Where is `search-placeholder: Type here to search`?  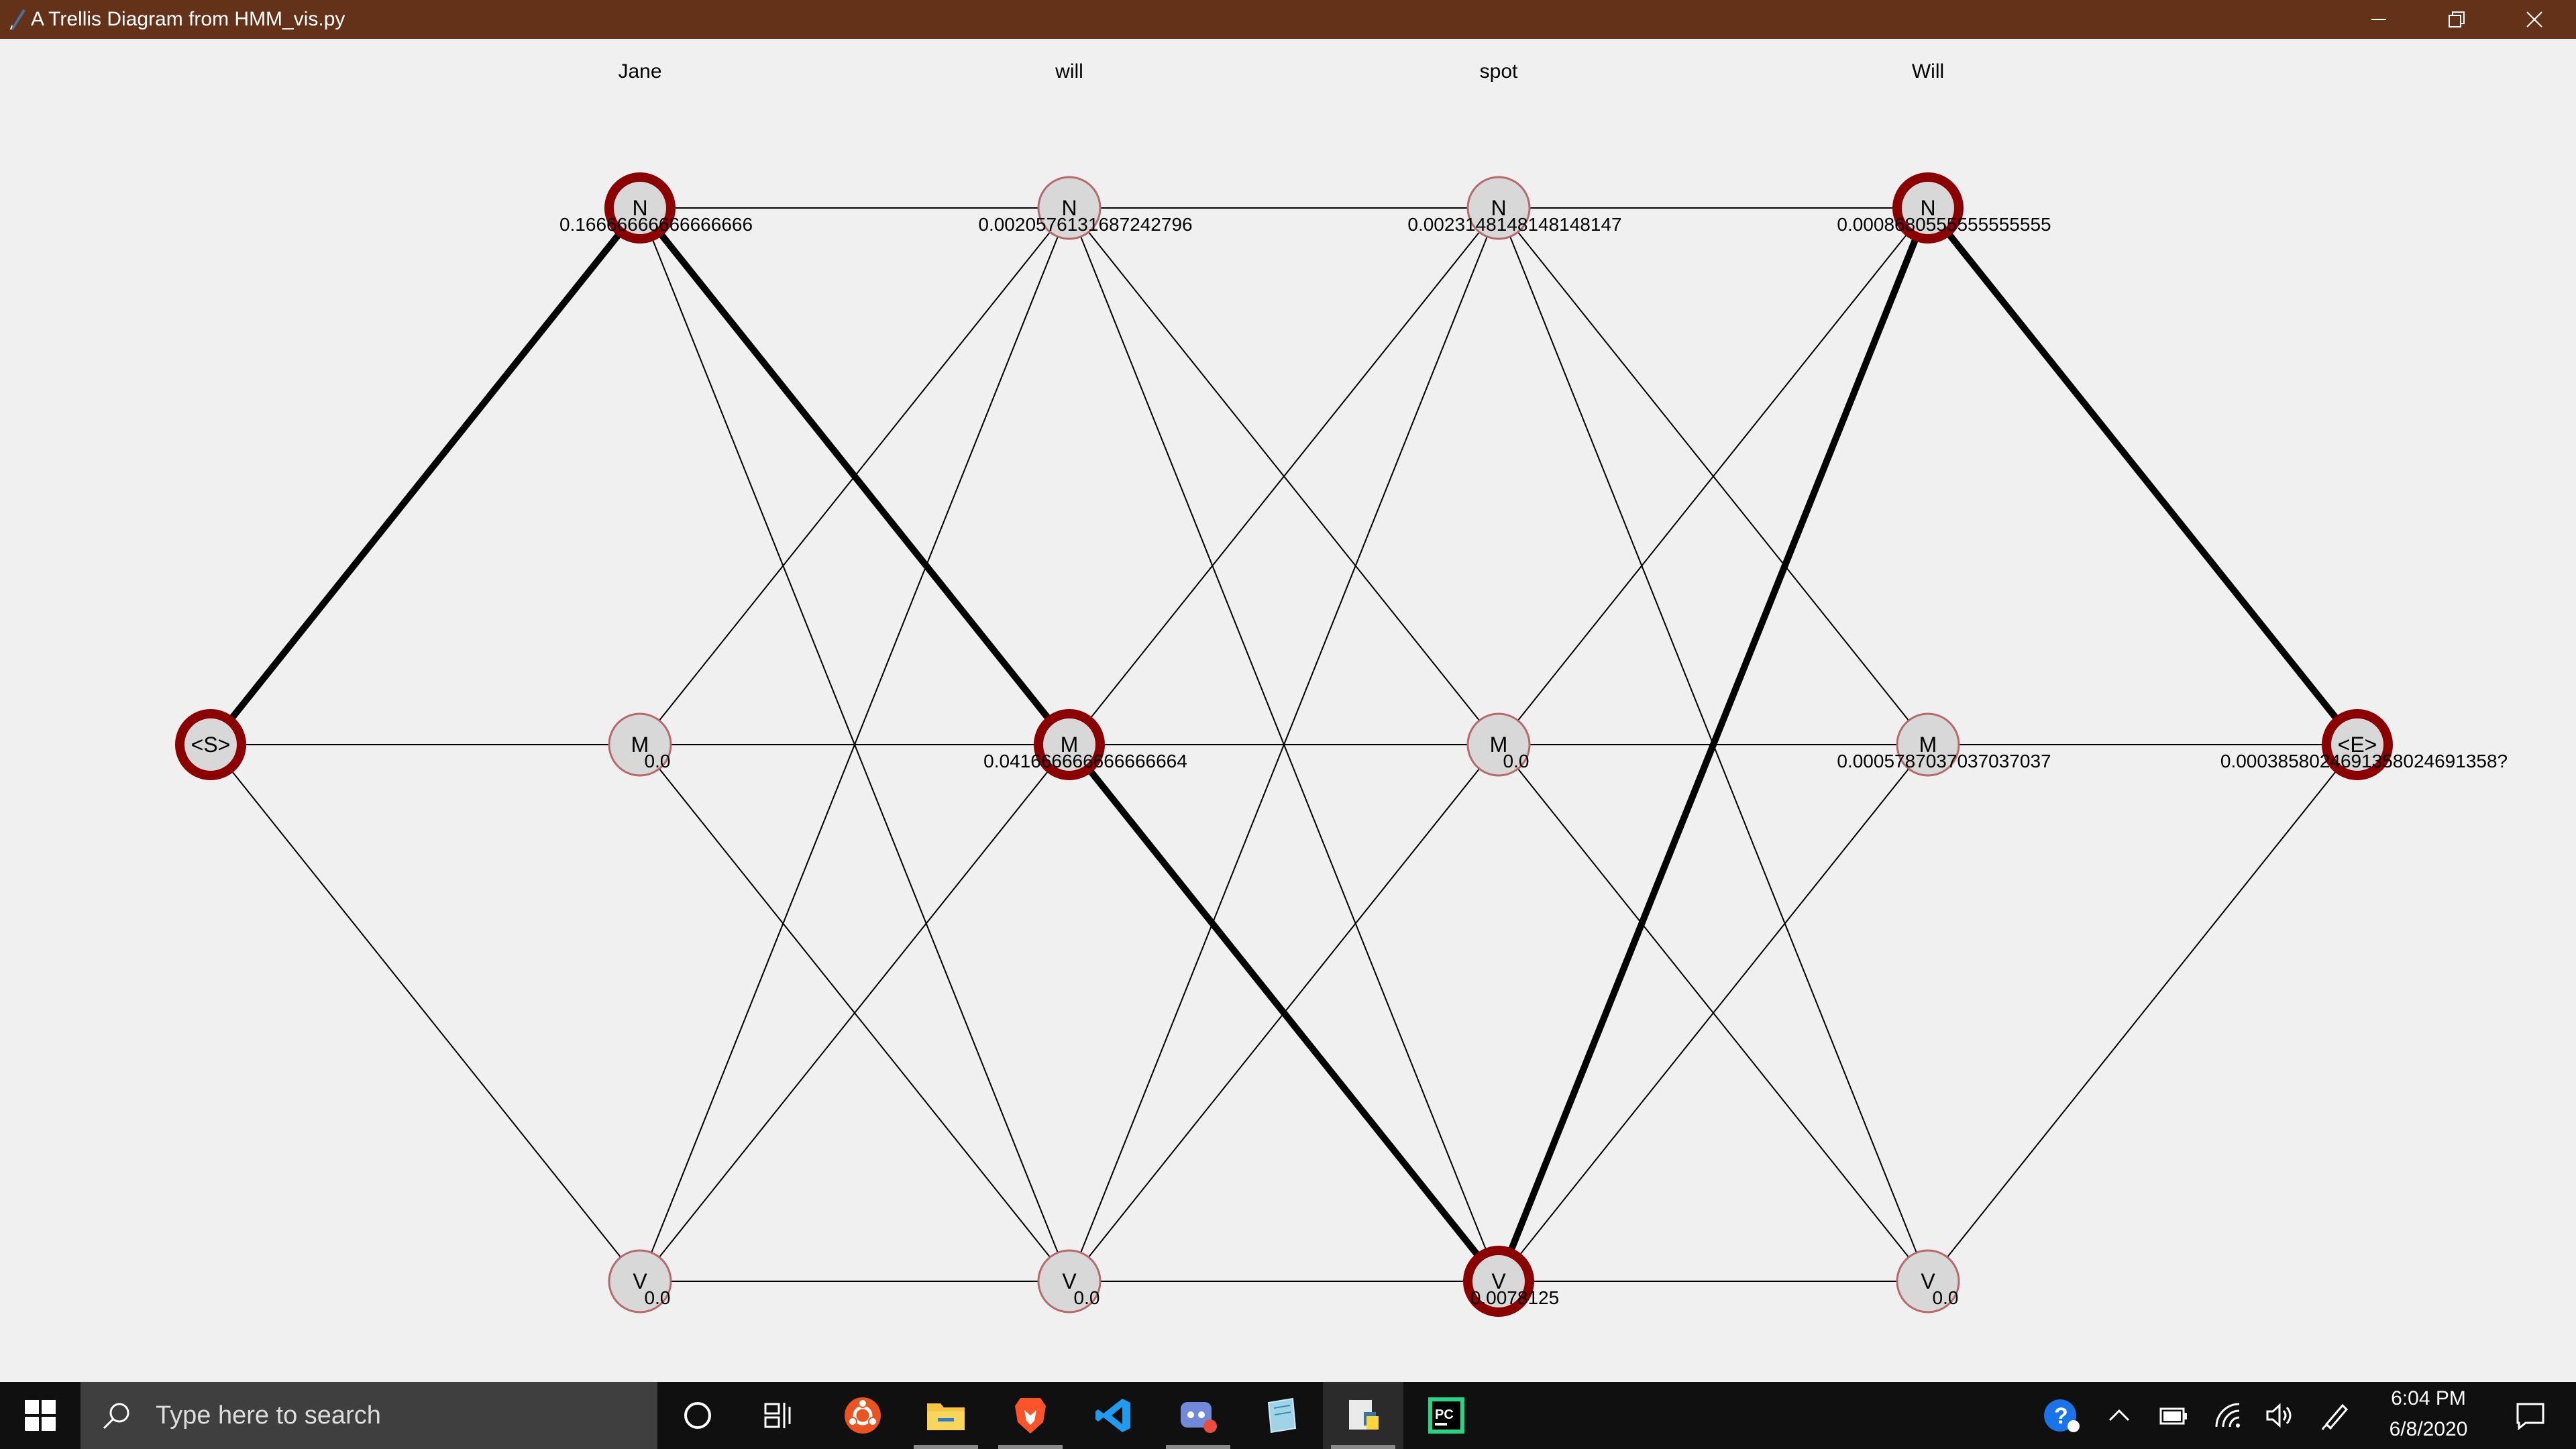 search-placeholder: Type here to search is located at coordinates (268, 1415).